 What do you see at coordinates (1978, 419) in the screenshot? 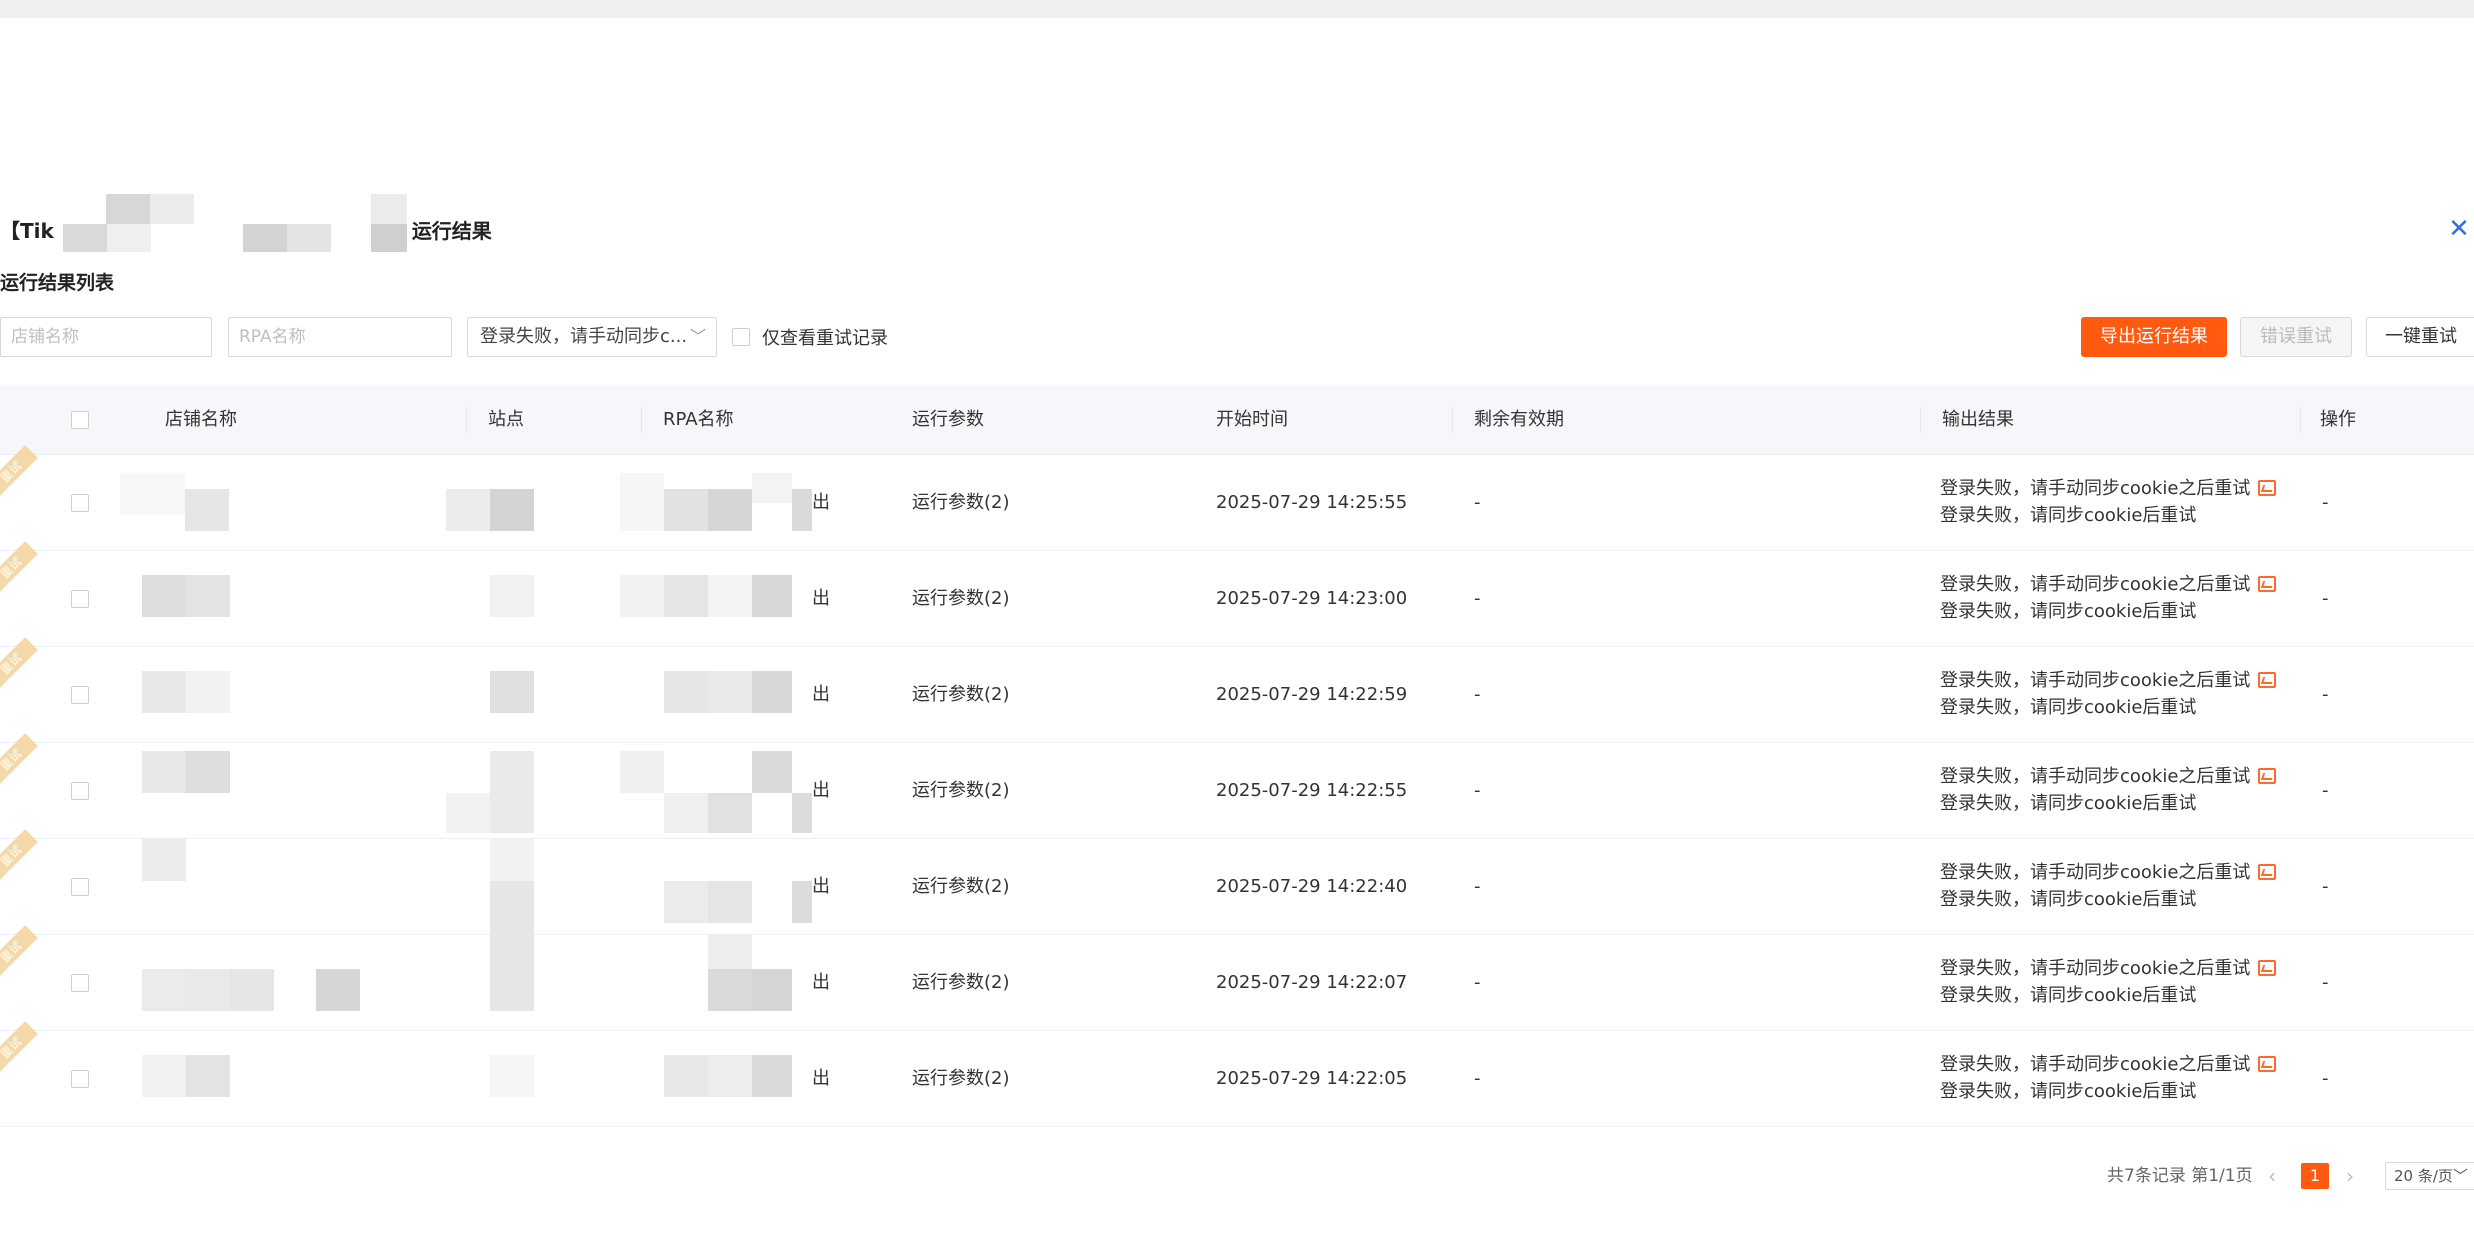
I see `col-output: 输出结果` at bounding box center [1978, 419].